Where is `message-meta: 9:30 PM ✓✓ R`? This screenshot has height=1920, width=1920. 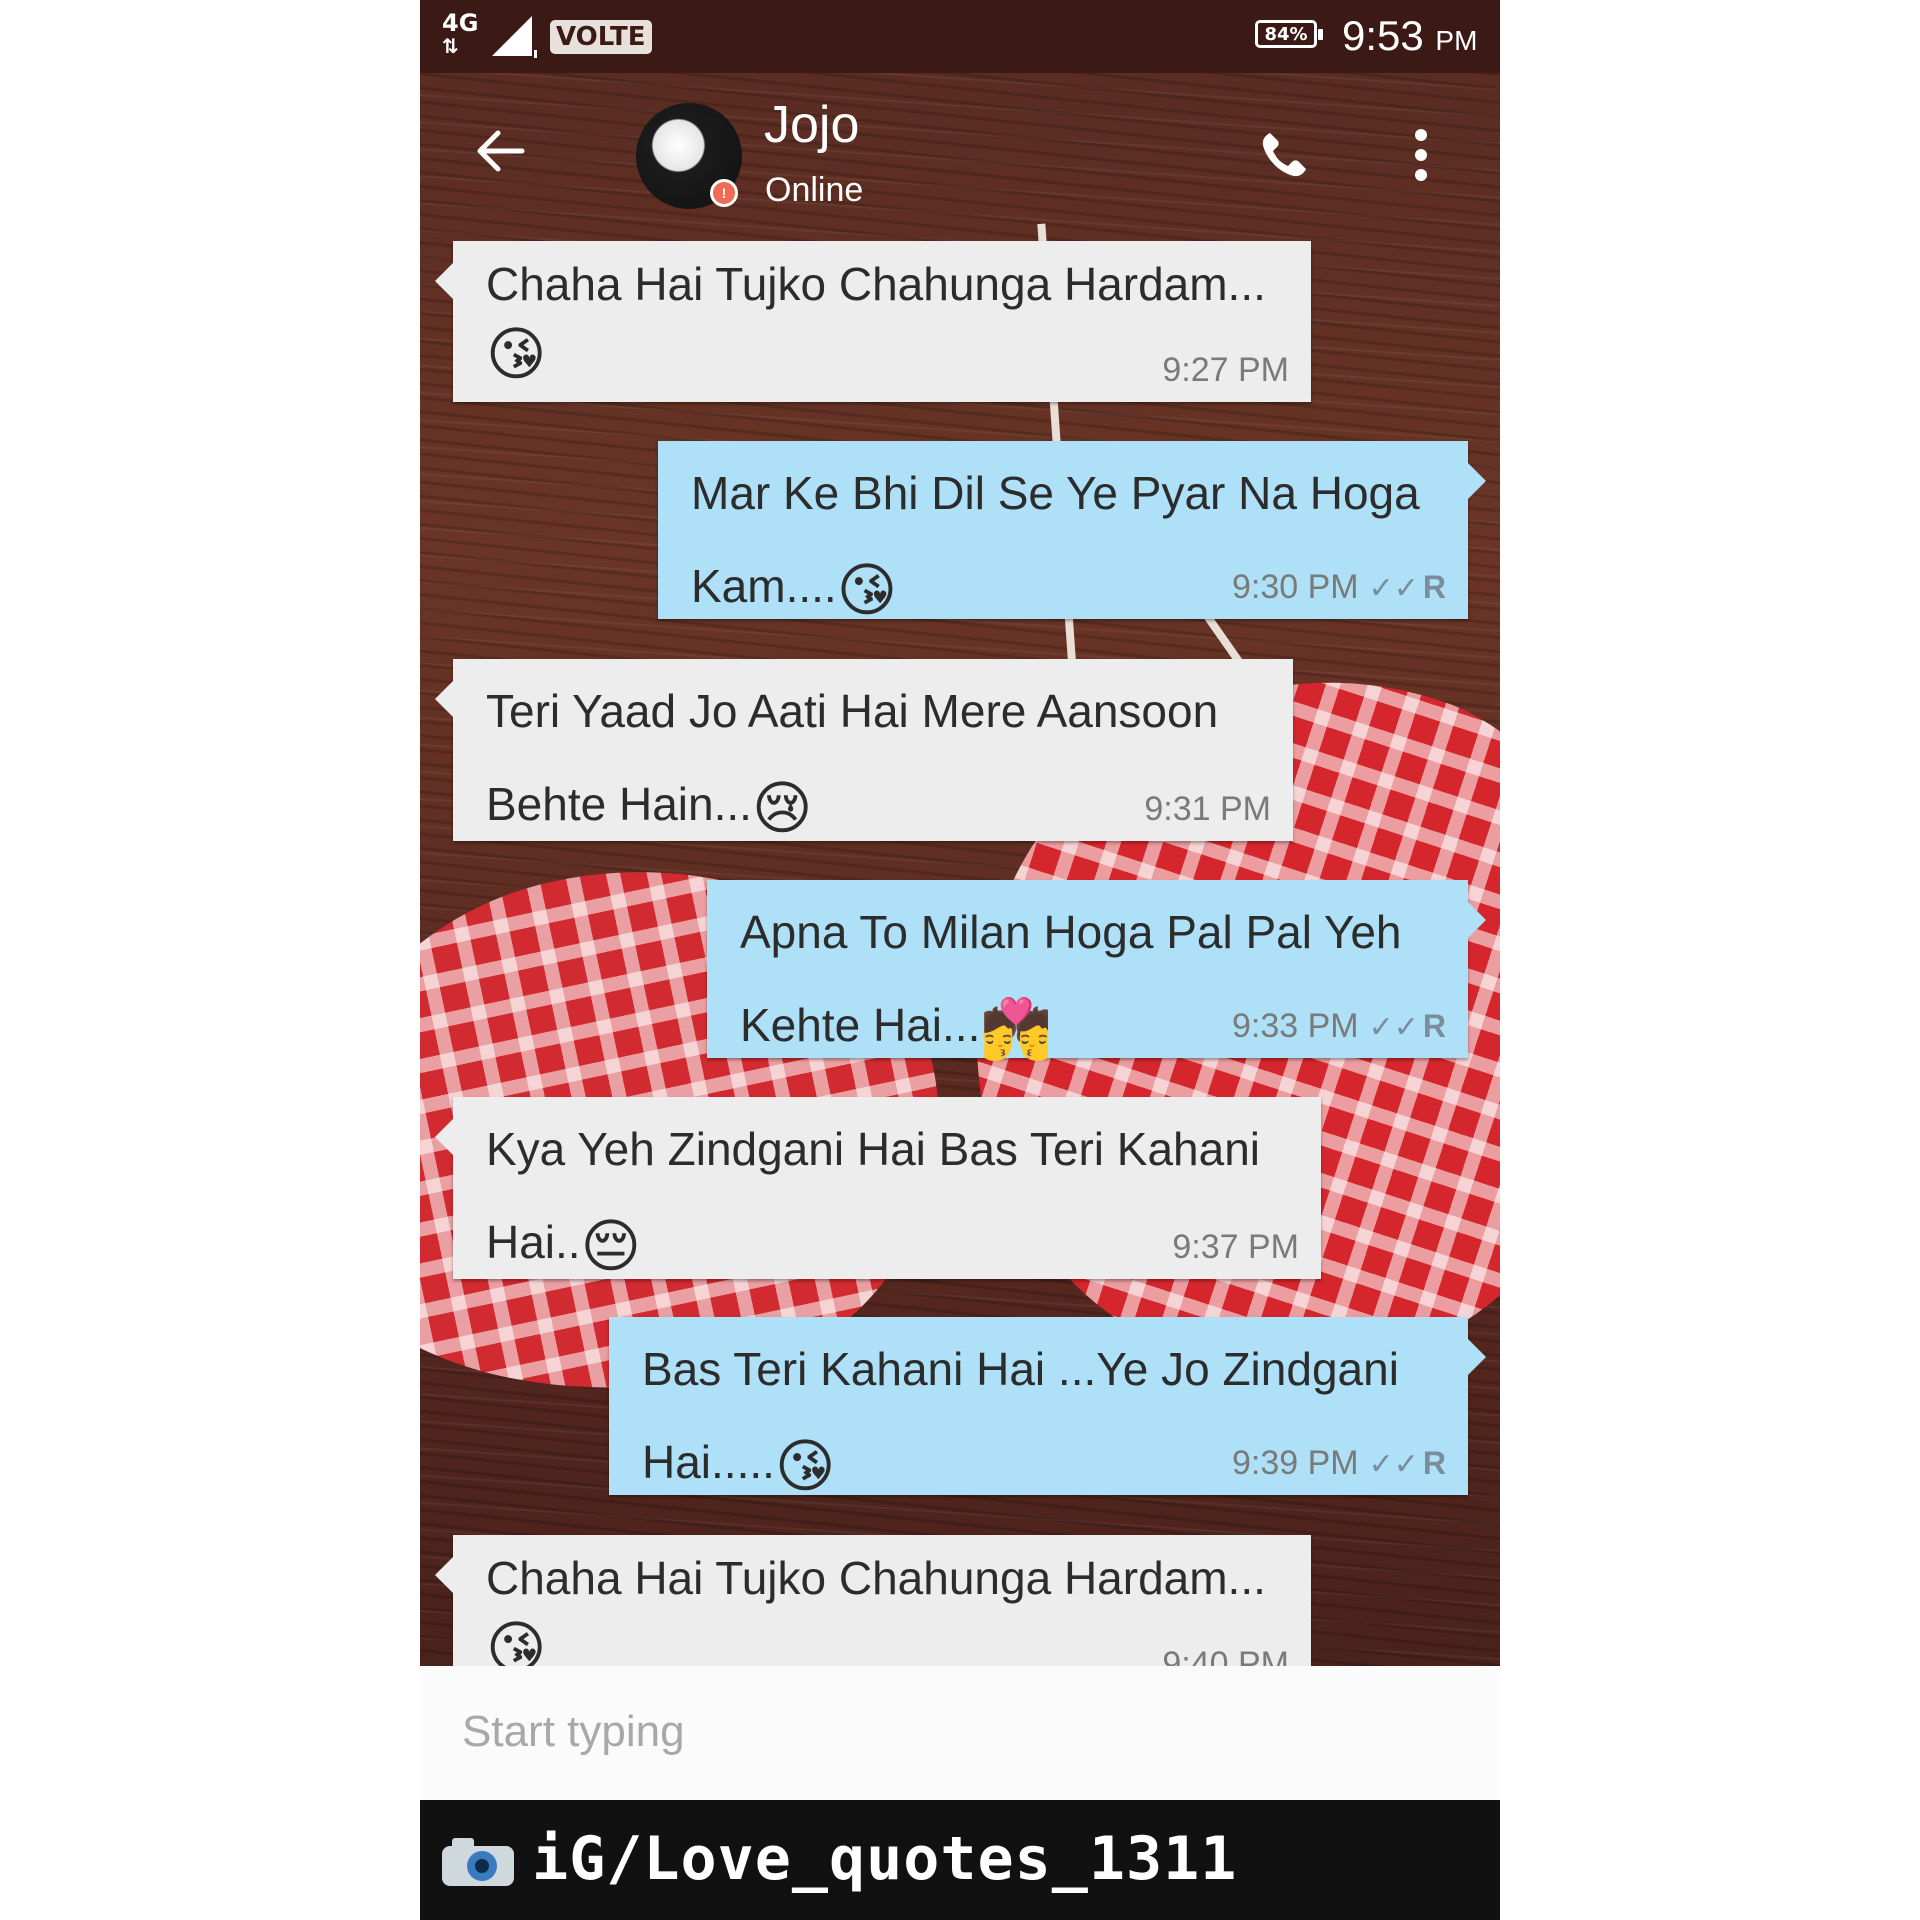 message-meta: 9:30 PM ✓✓ R is located at coordinates (1339, 587).